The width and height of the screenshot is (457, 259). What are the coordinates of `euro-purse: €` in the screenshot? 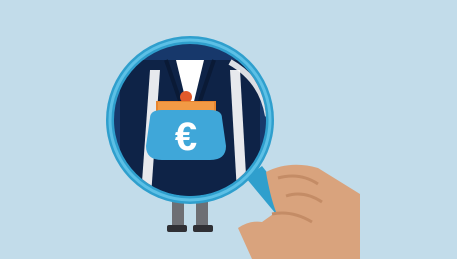 It's located at (186, 125).